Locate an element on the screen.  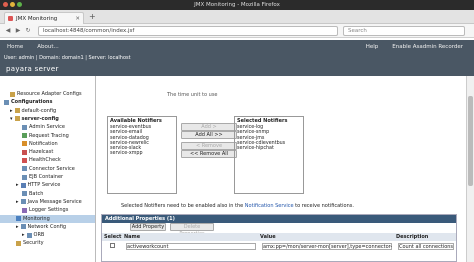
sidebar-item-network-config: ▸ Network Config is located at coordinates (47, 227).